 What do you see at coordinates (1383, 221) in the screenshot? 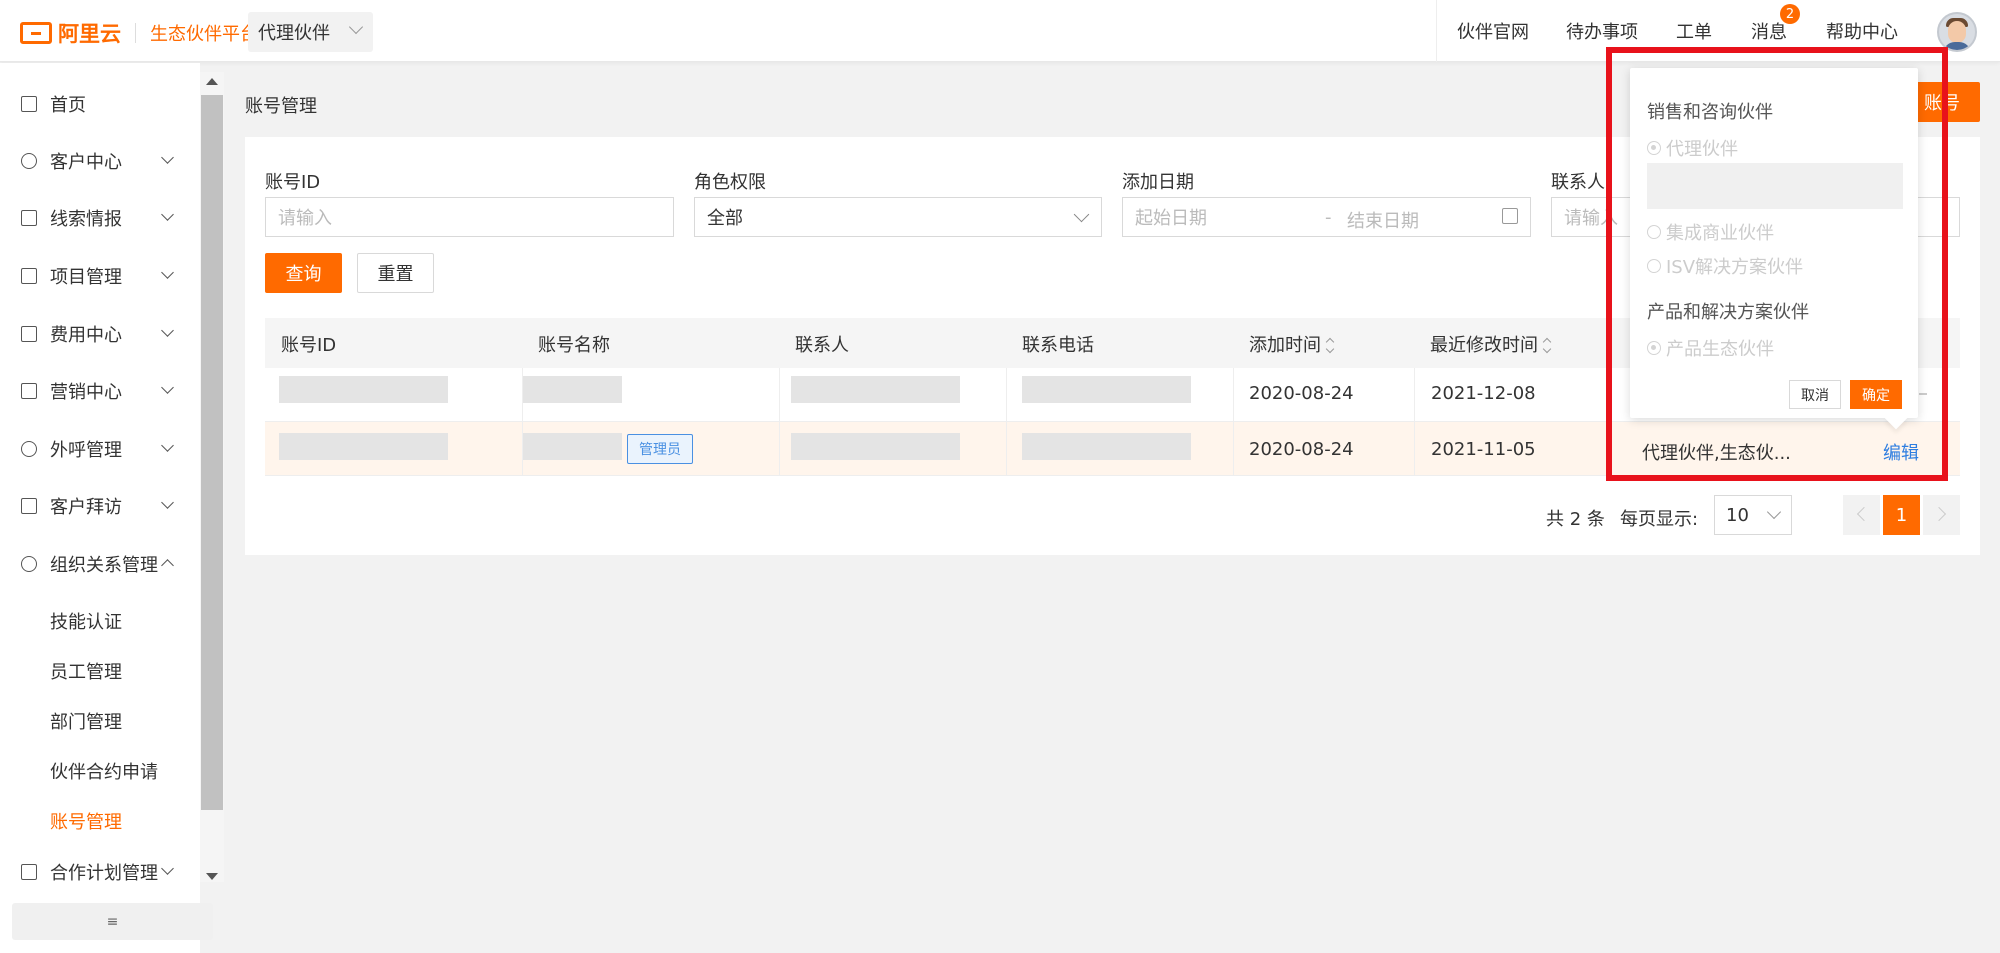
I see `date-end-placeholder: 结束日期` at bounding box center [1383, 221].